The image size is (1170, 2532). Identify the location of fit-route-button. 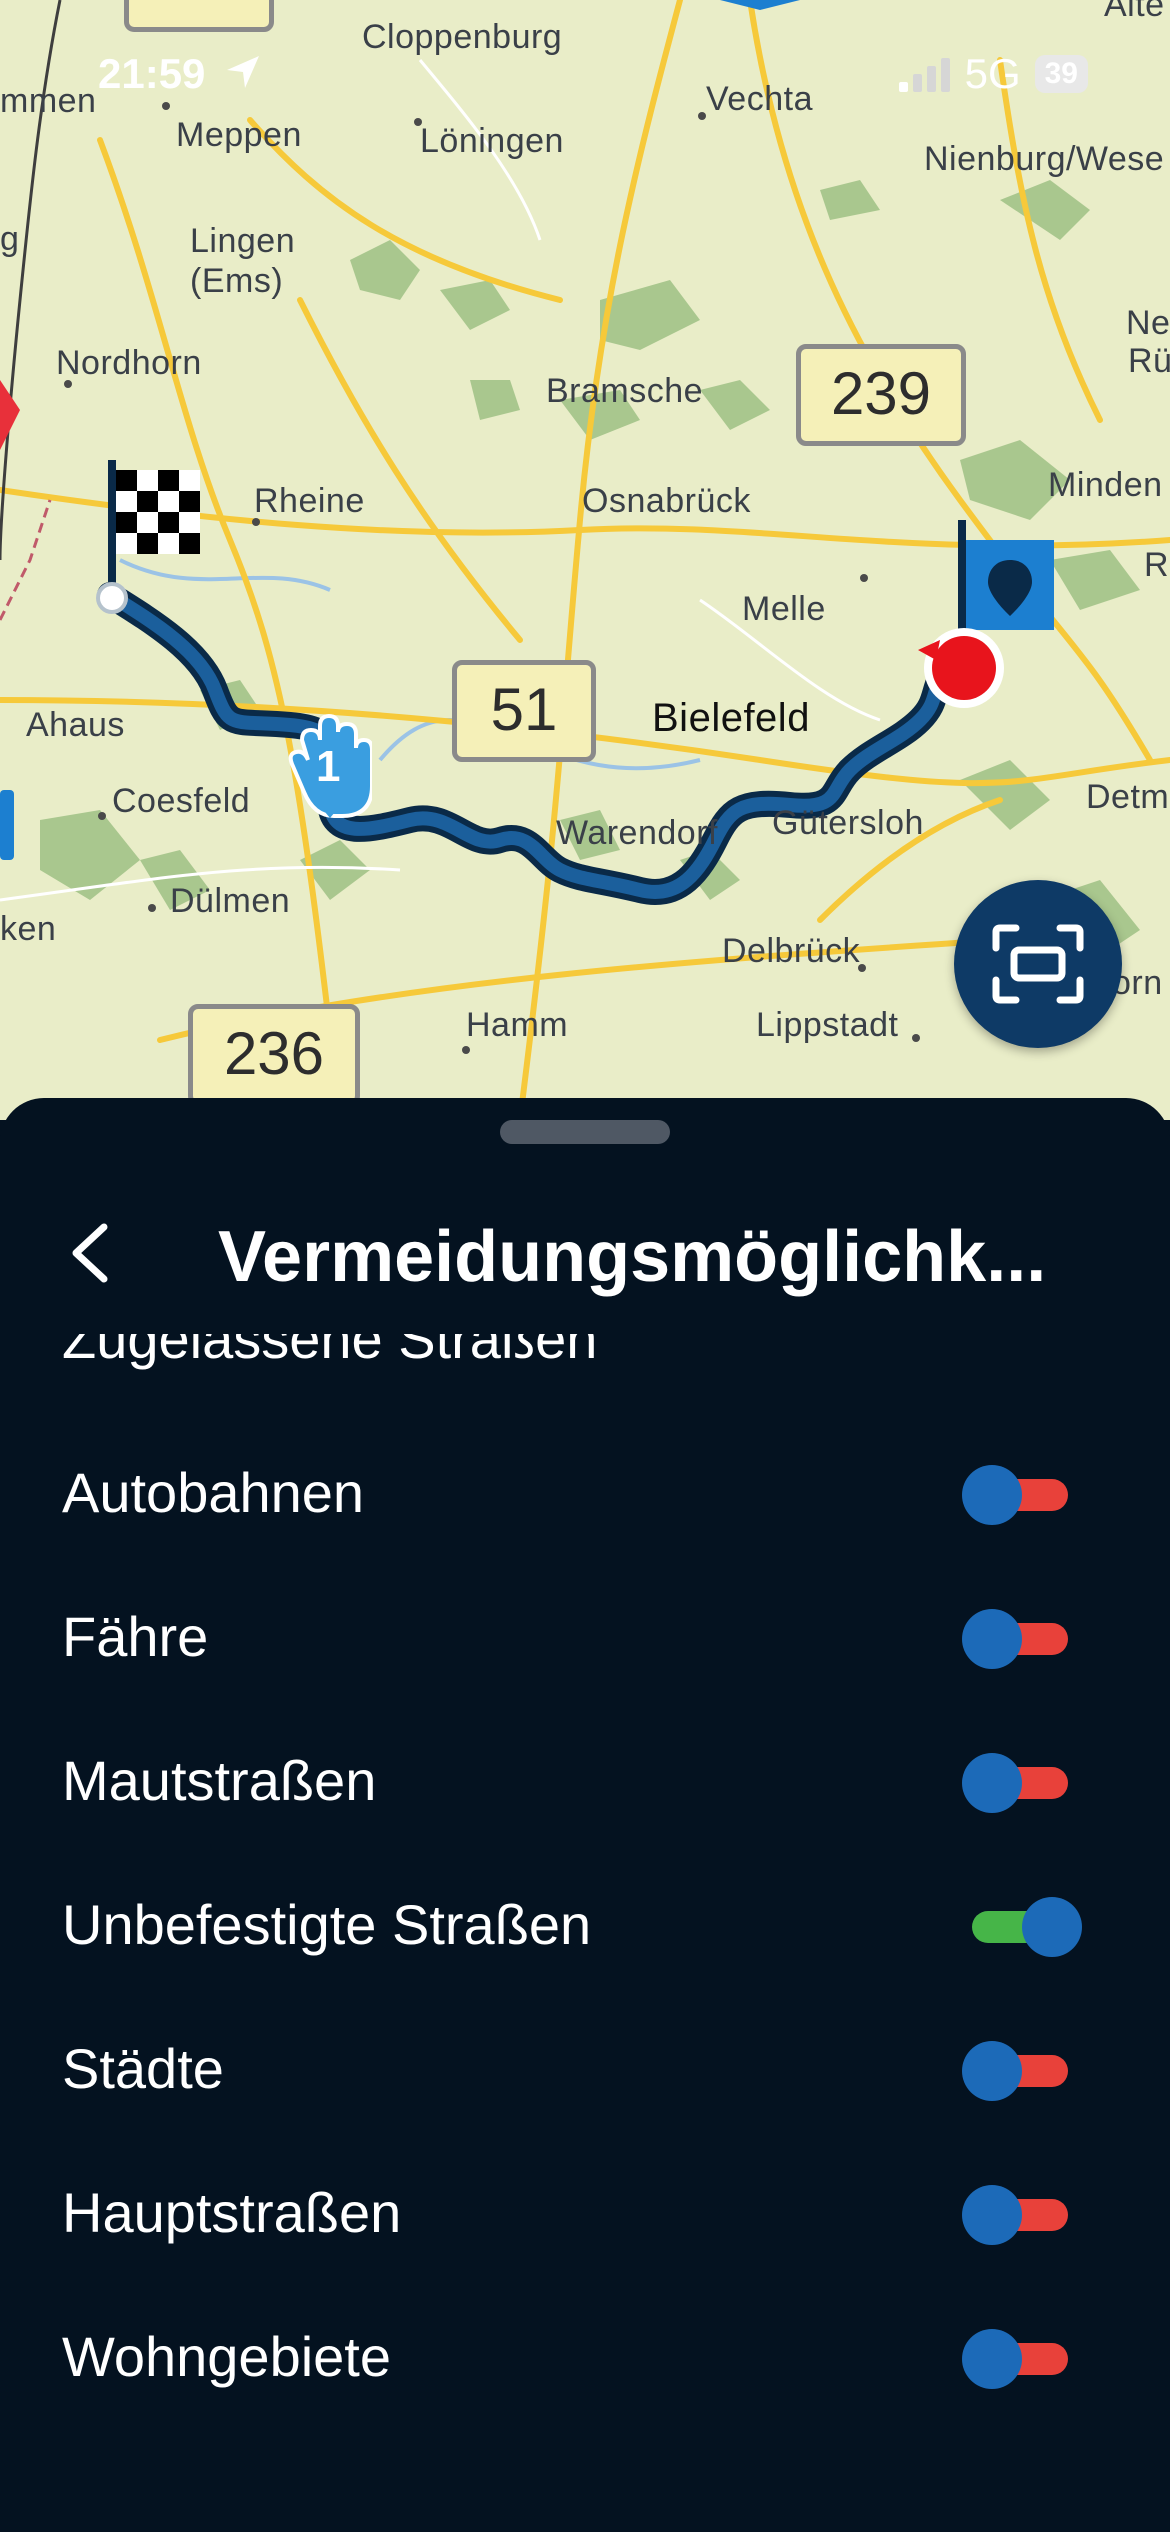
(1038, 964).